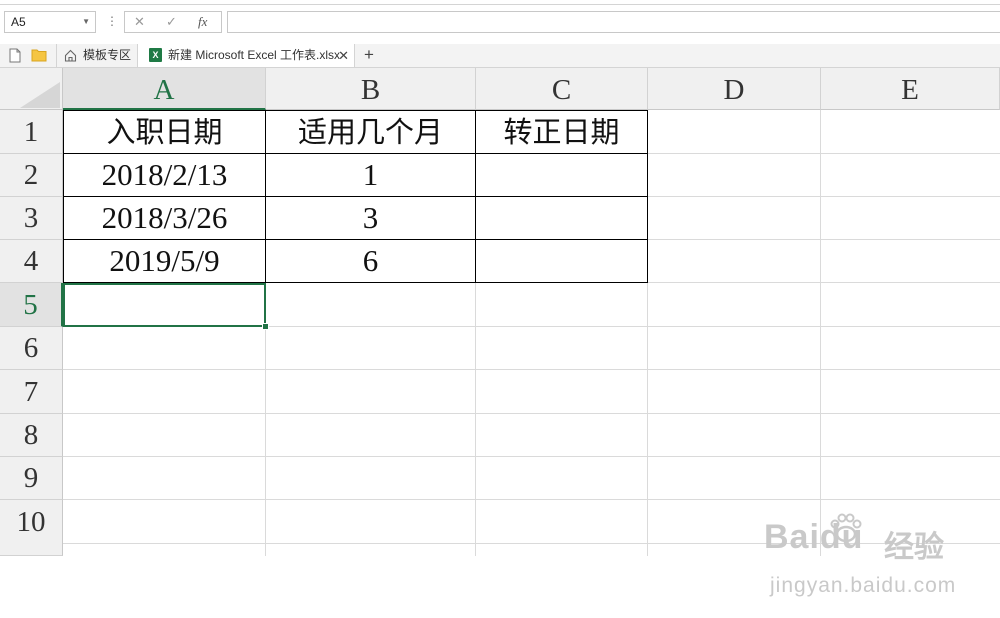 The height and width of the screenshot is (618, 1000). Describe the element at coordinates (31, 392) in the screenshot. I see `row-header-7: 7` at that location.